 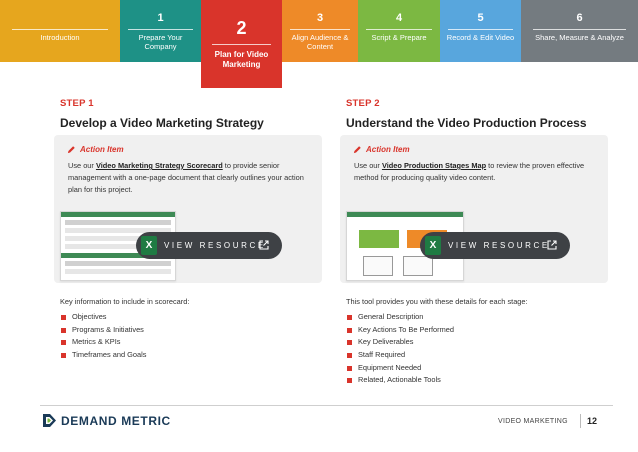 I want to click on tab-label: Script & Prepare, so click(x=399, y=37).